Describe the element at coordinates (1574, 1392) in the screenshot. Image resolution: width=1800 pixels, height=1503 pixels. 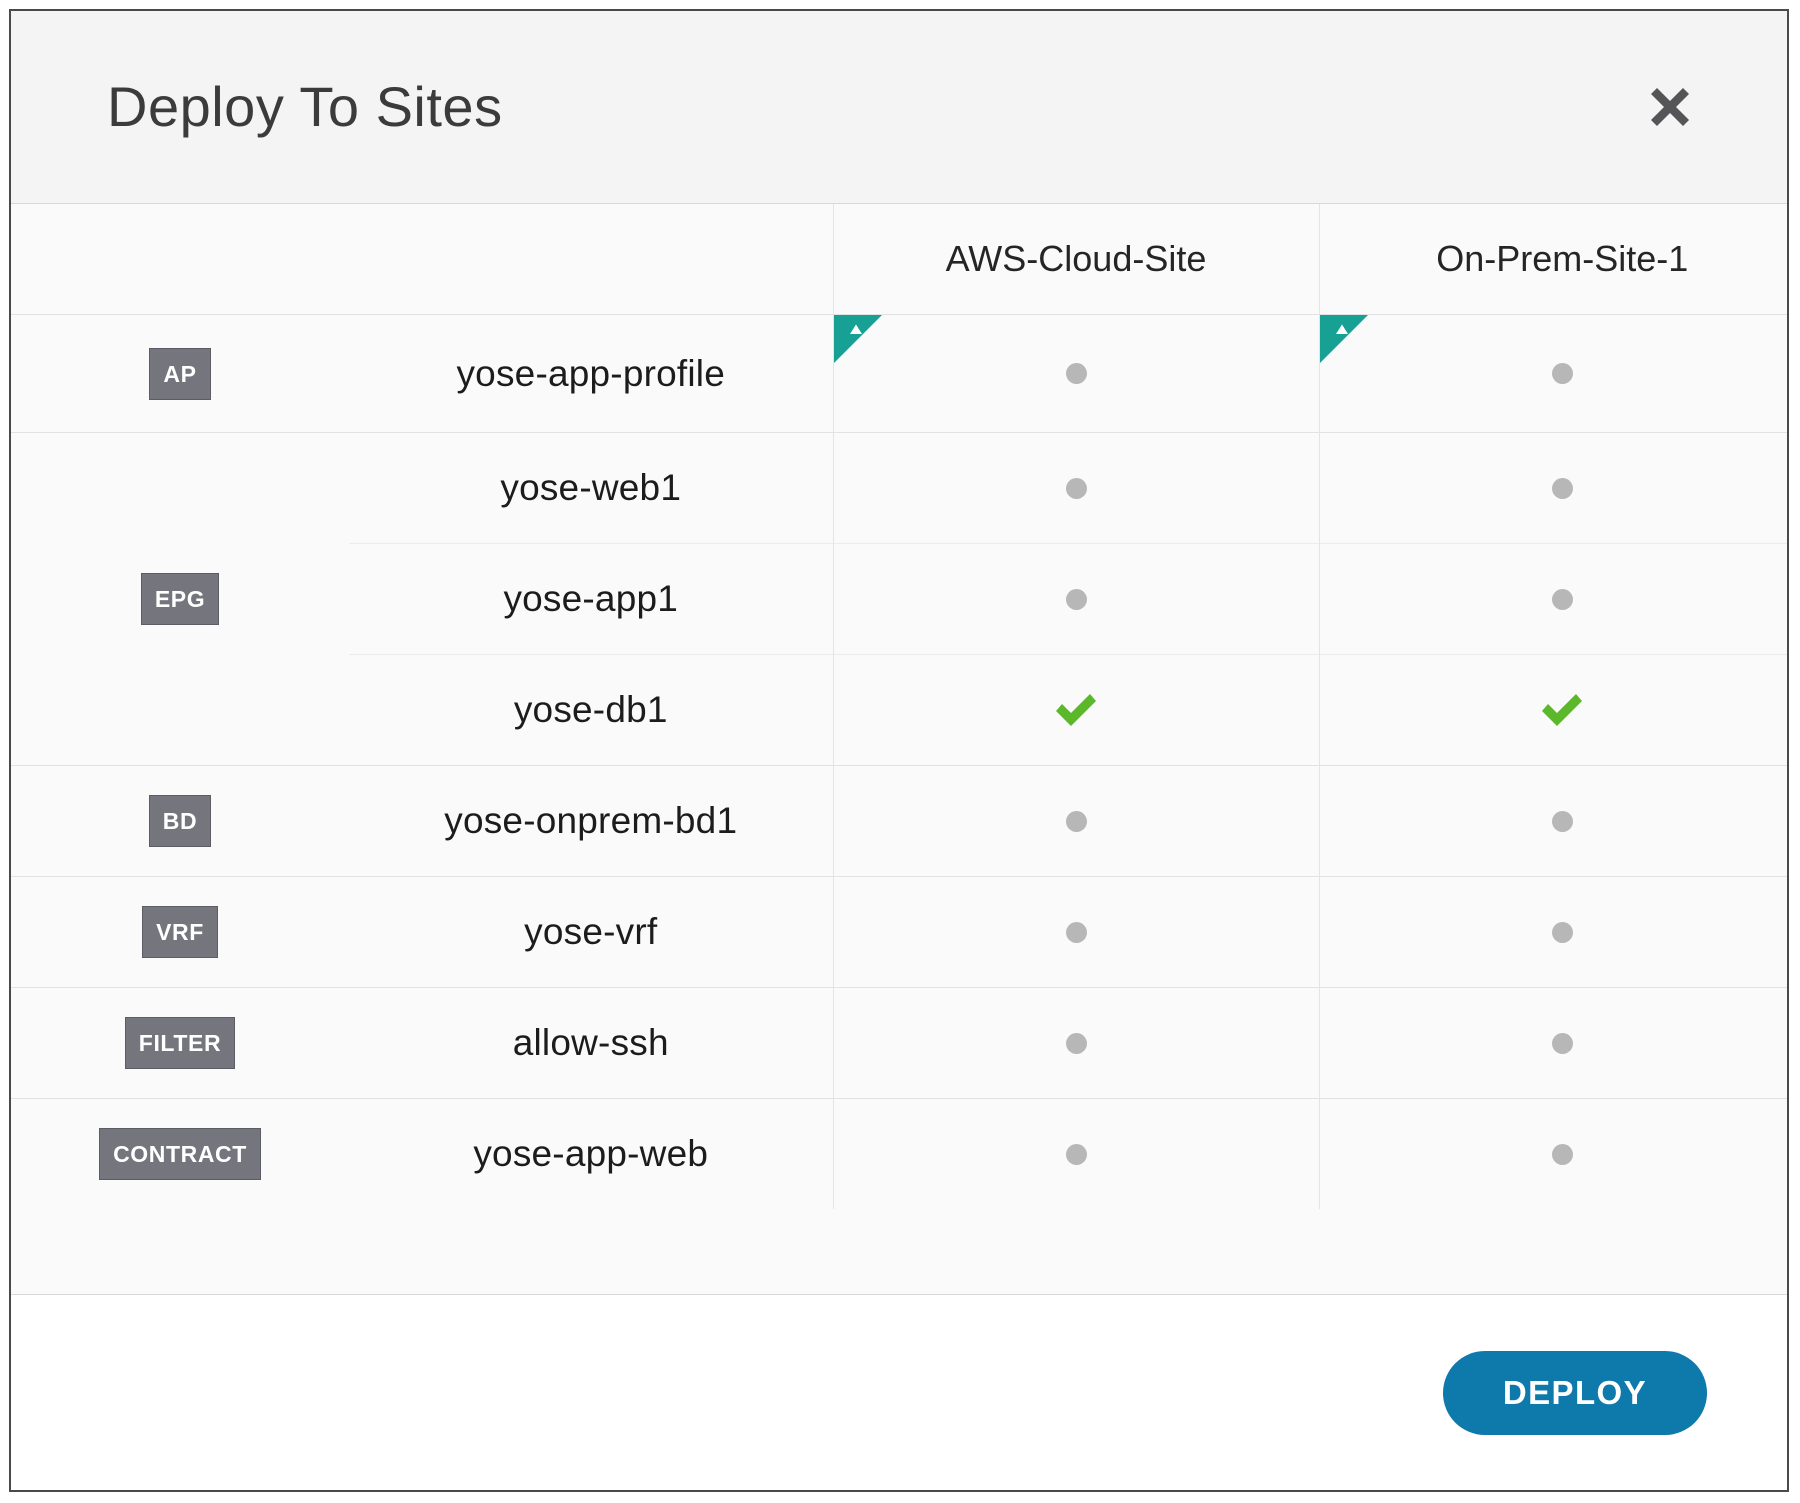
I see `deploy-button: DEPLOY` at that location.